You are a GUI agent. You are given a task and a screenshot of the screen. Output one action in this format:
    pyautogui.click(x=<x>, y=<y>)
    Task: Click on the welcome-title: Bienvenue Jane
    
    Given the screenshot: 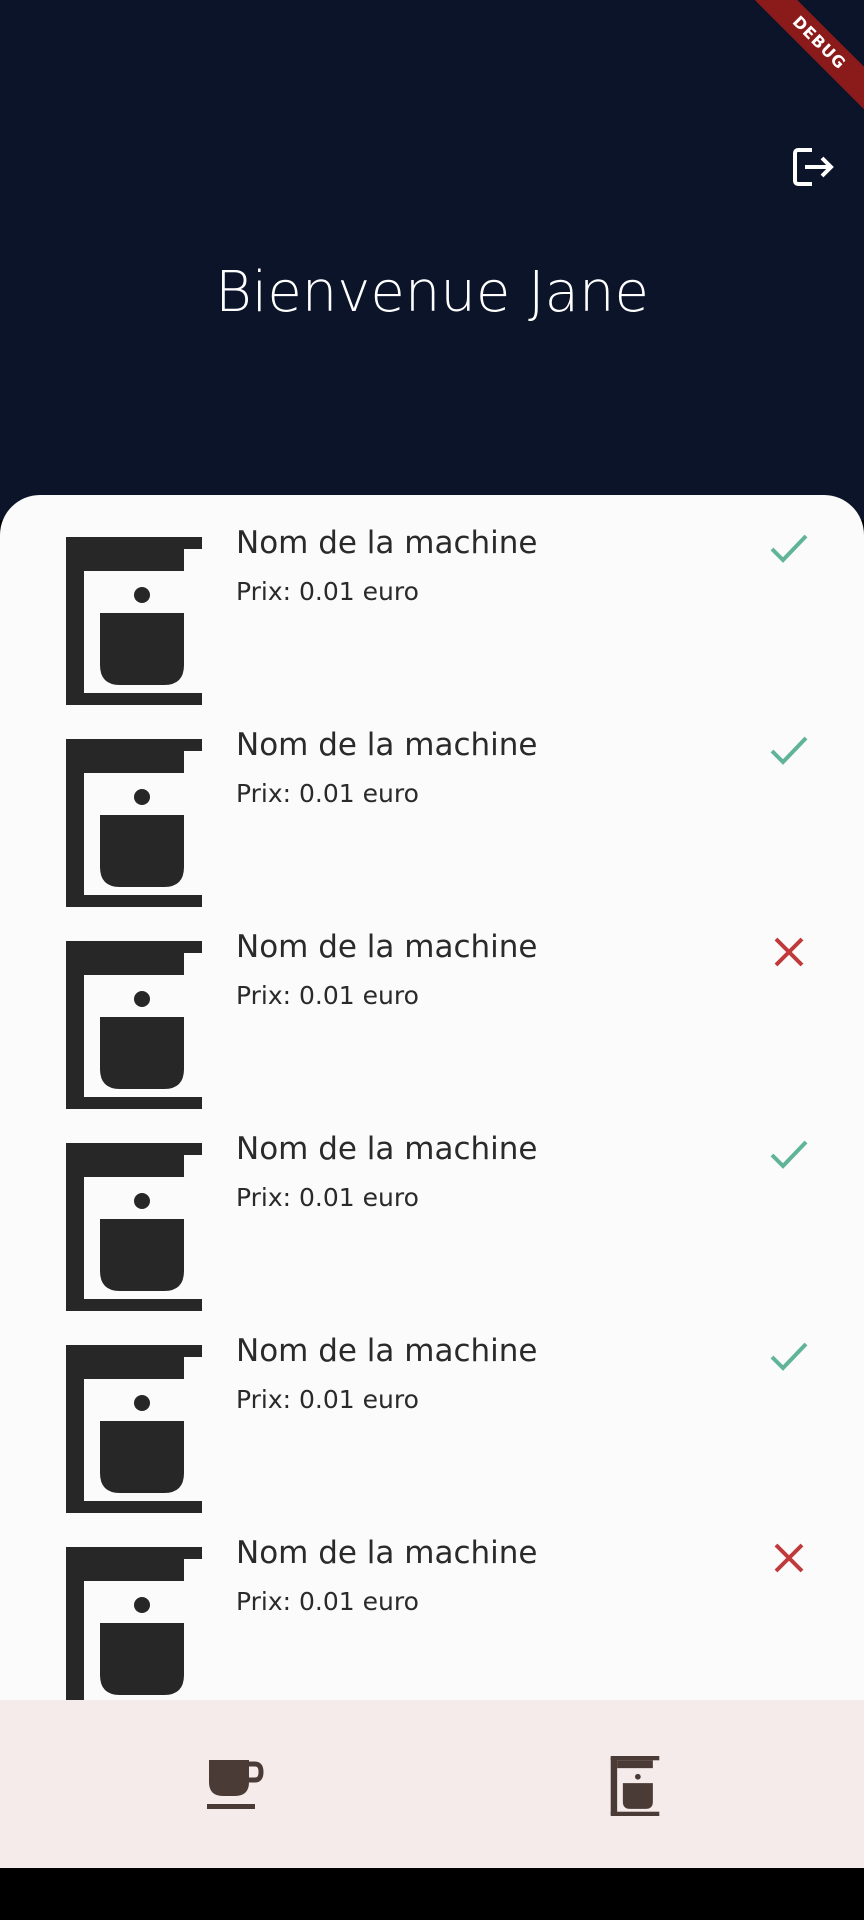 What is the action you would take?
    pyautogui.click(x=432, y=292)
    